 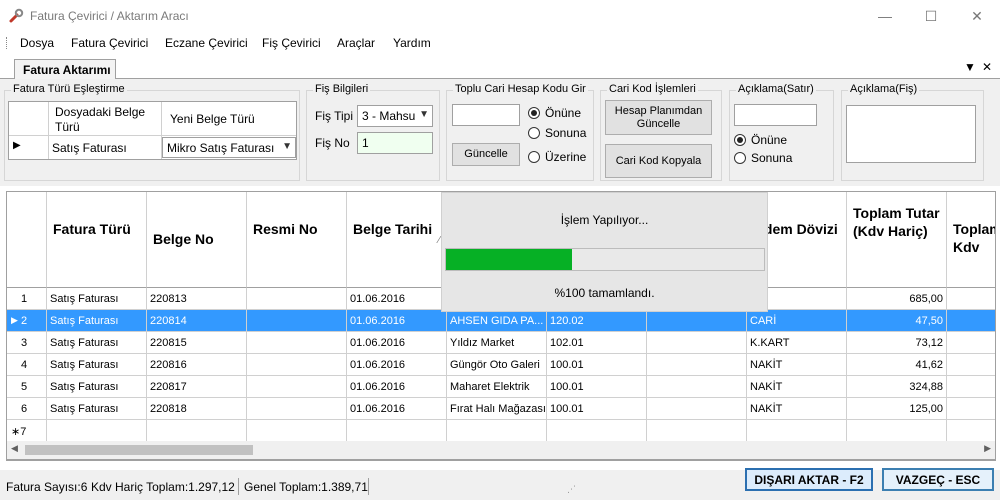 What do you see at coordinates (197, 365) in the screenshot?
I see `cell-belge-no: 220816` at bounding box center [197, 365].